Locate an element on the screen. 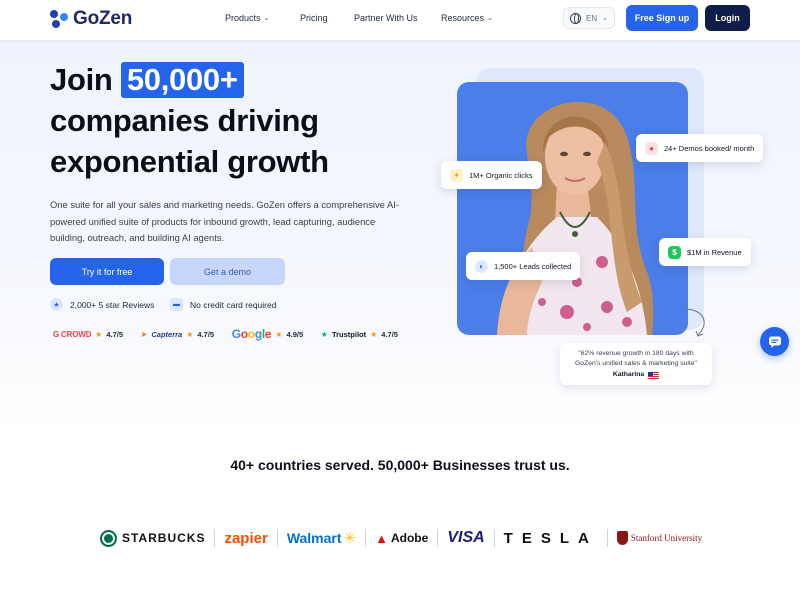 This screenshot has width=800, height=600. chip-leads-label: 1,500+ Leads collected is located at coordinates (533, 266).